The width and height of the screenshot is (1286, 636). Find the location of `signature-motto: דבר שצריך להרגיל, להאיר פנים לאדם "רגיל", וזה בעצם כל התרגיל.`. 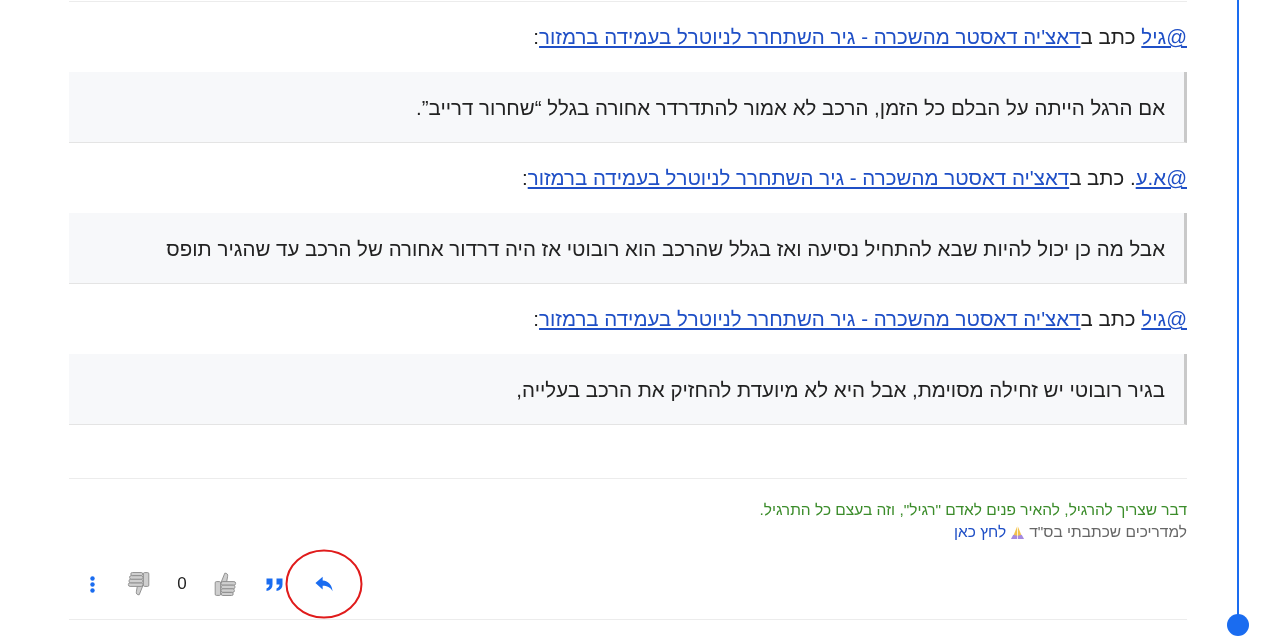

signature-motto: דבר שצריך להרגיל, להאיר פנים לאדם "רגיל", וזה בעצם כל התרגיל. is located at coordinates (972, 510).